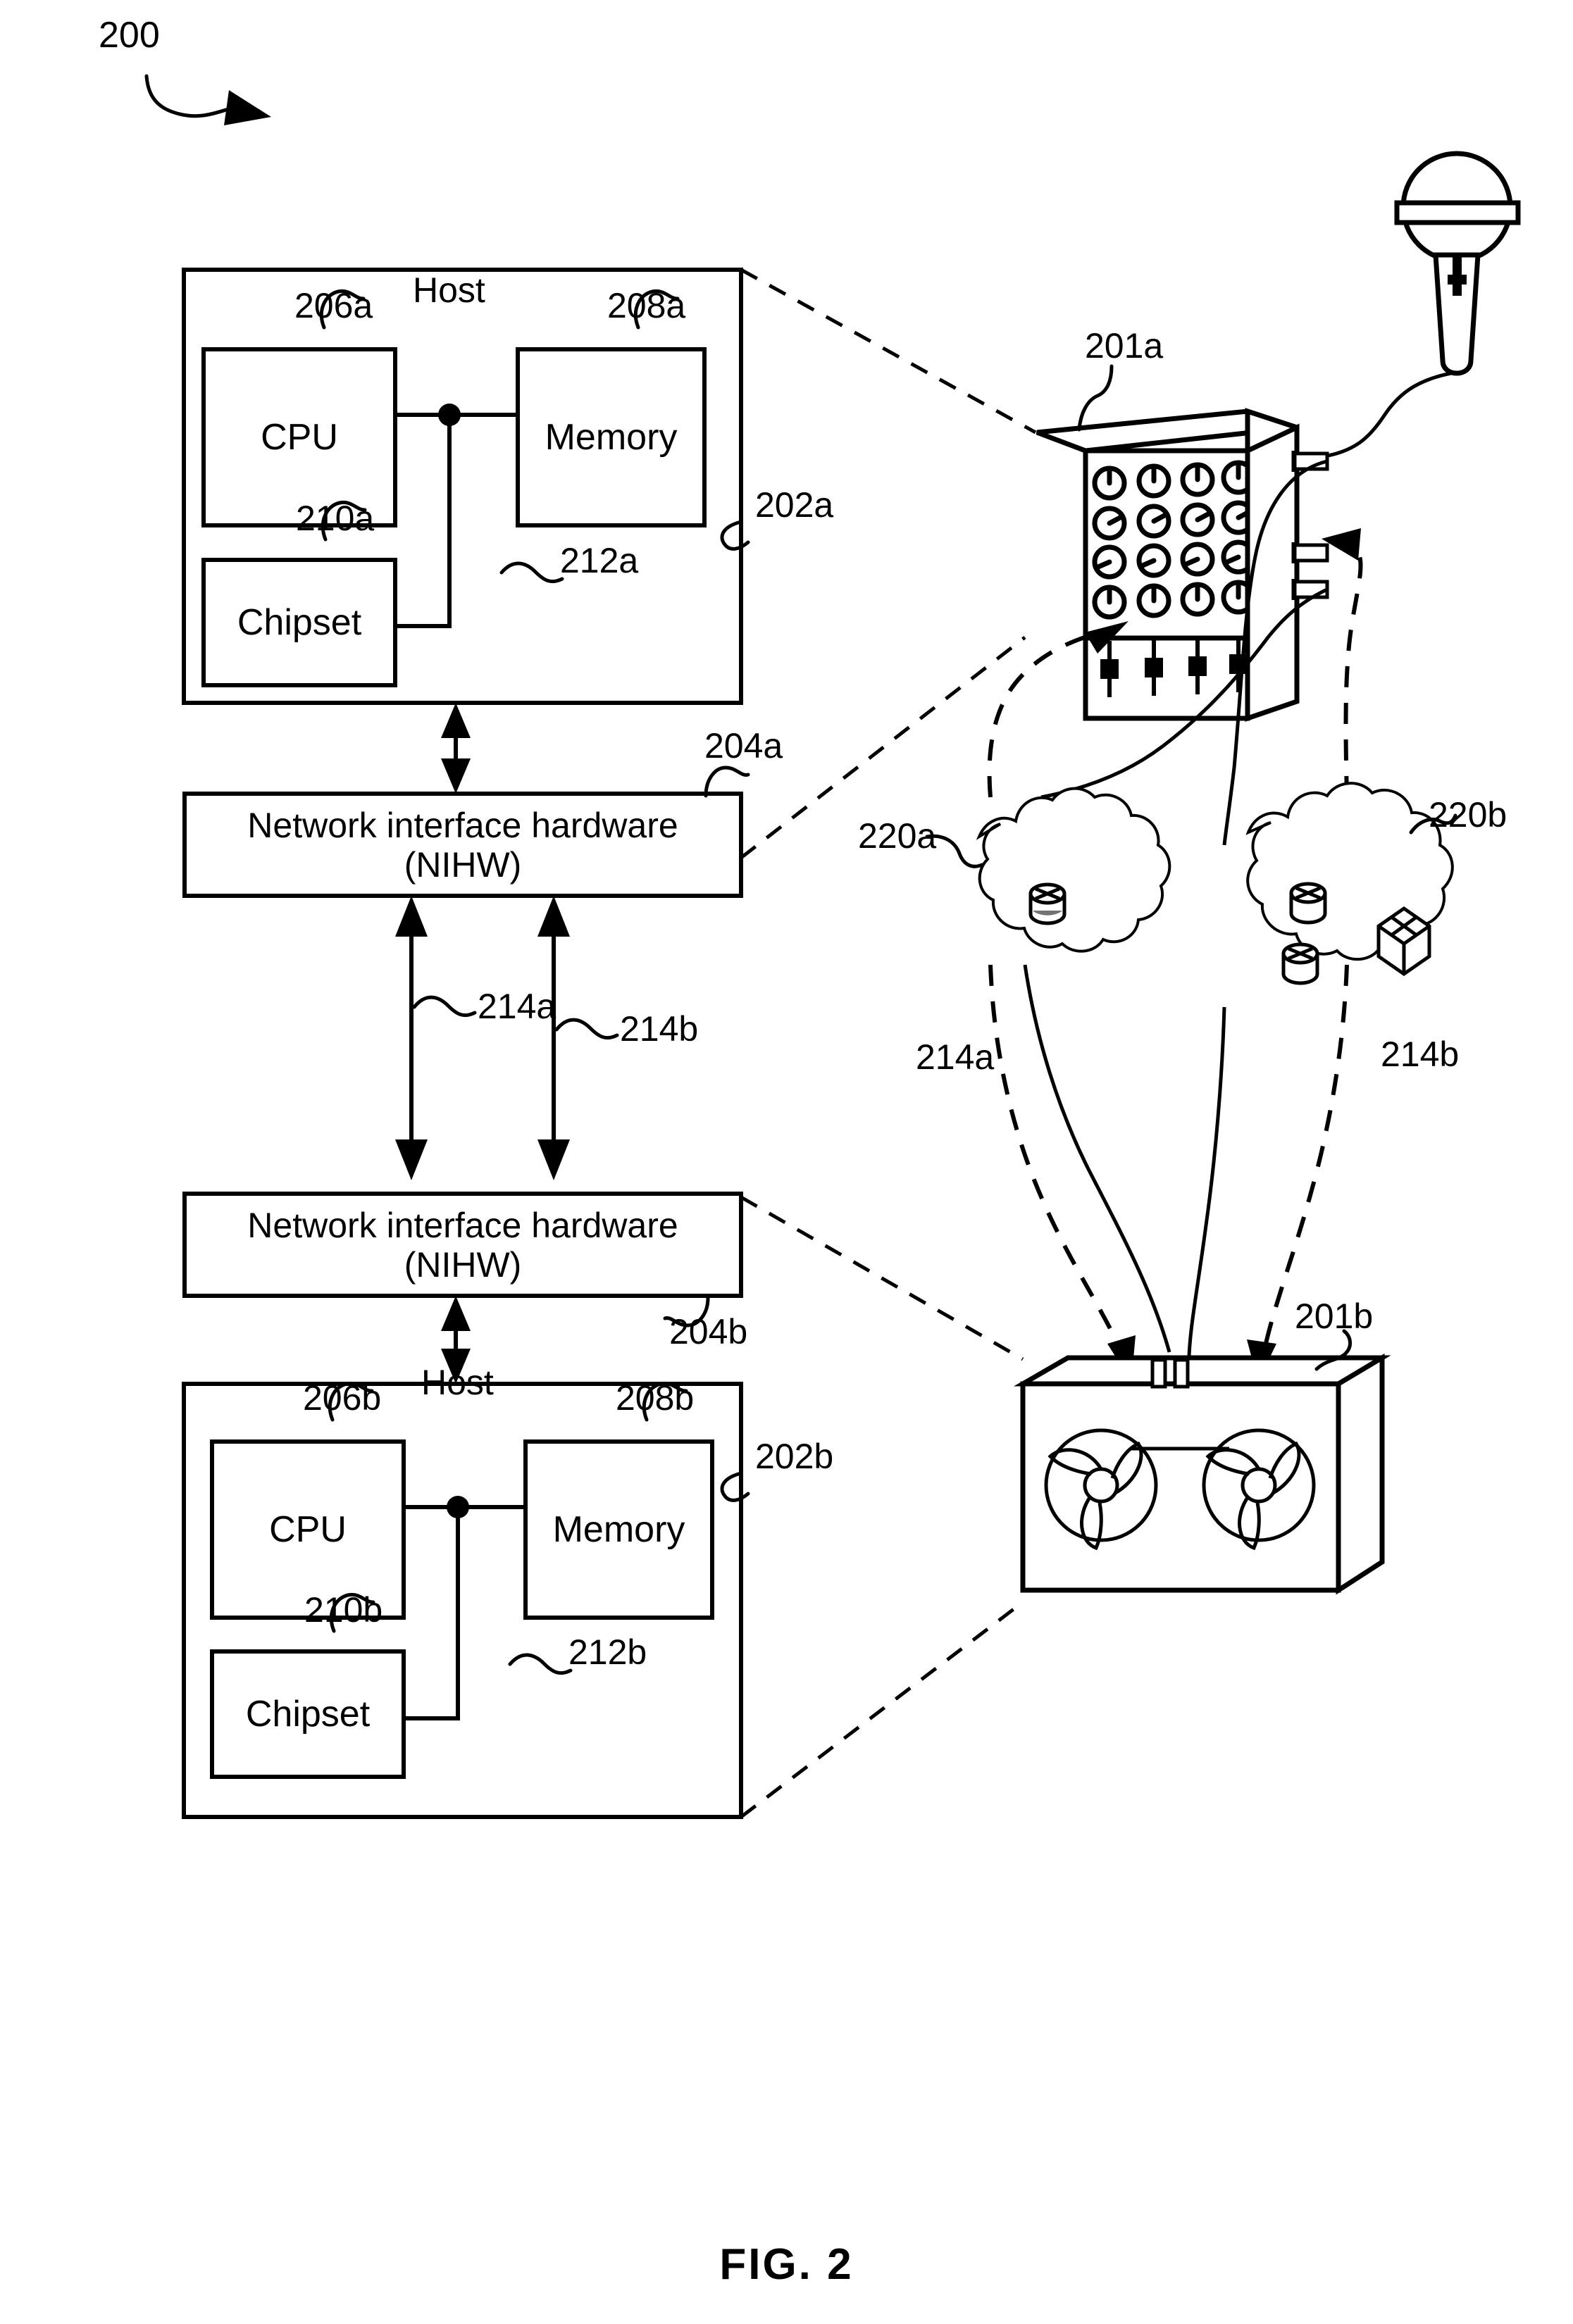 This screenshot has height=2324, width=1573. Describe the element at coordinates (1420, 1054) in the screenshot. I see `net-link-214b-ref: 214b` at that location.